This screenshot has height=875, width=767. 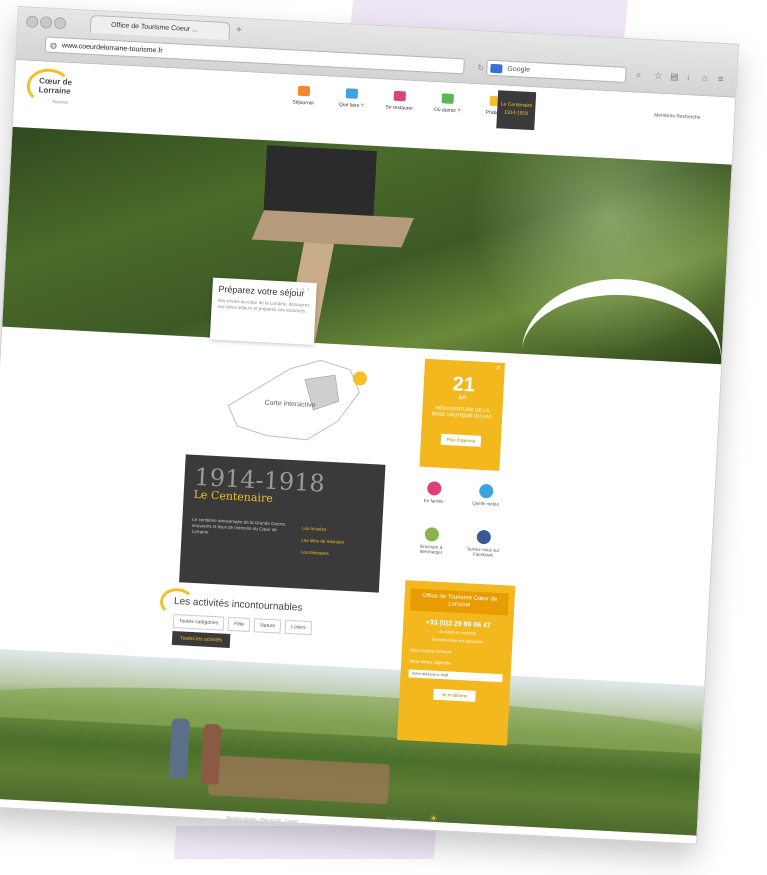 What do you see at coordinates (321, 554) in the screenshot?
I see `centenaire-link: Les itinéraires` at bounding box center [321, 554].